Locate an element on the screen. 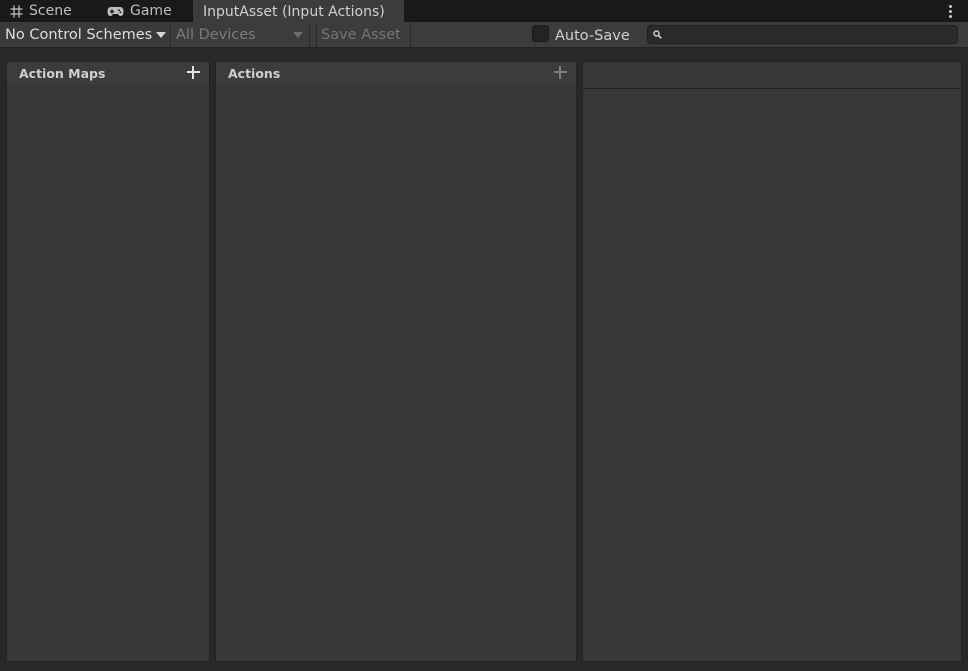 The height and width of the screenshot is (671, 968). gamepad-icon is located at coordinates (115, 11).